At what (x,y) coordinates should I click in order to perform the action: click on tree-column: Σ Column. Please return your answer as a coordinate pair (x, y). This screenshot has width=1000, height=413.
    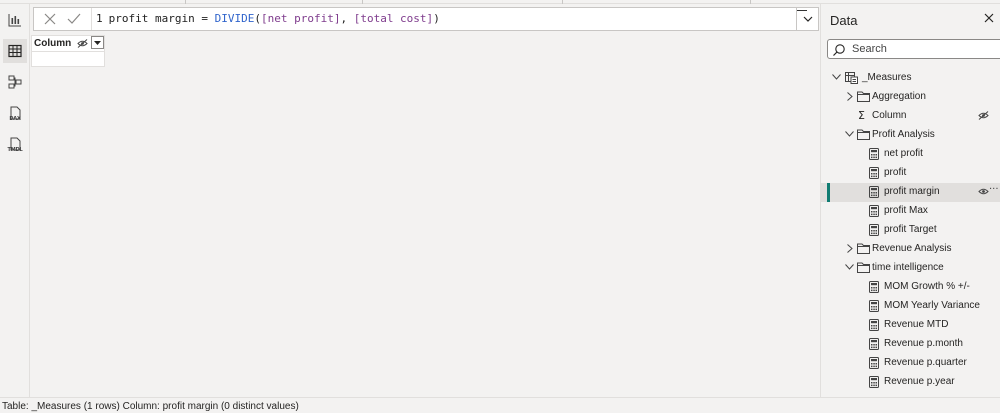
    Looking at the image, I should click on (910, 116).